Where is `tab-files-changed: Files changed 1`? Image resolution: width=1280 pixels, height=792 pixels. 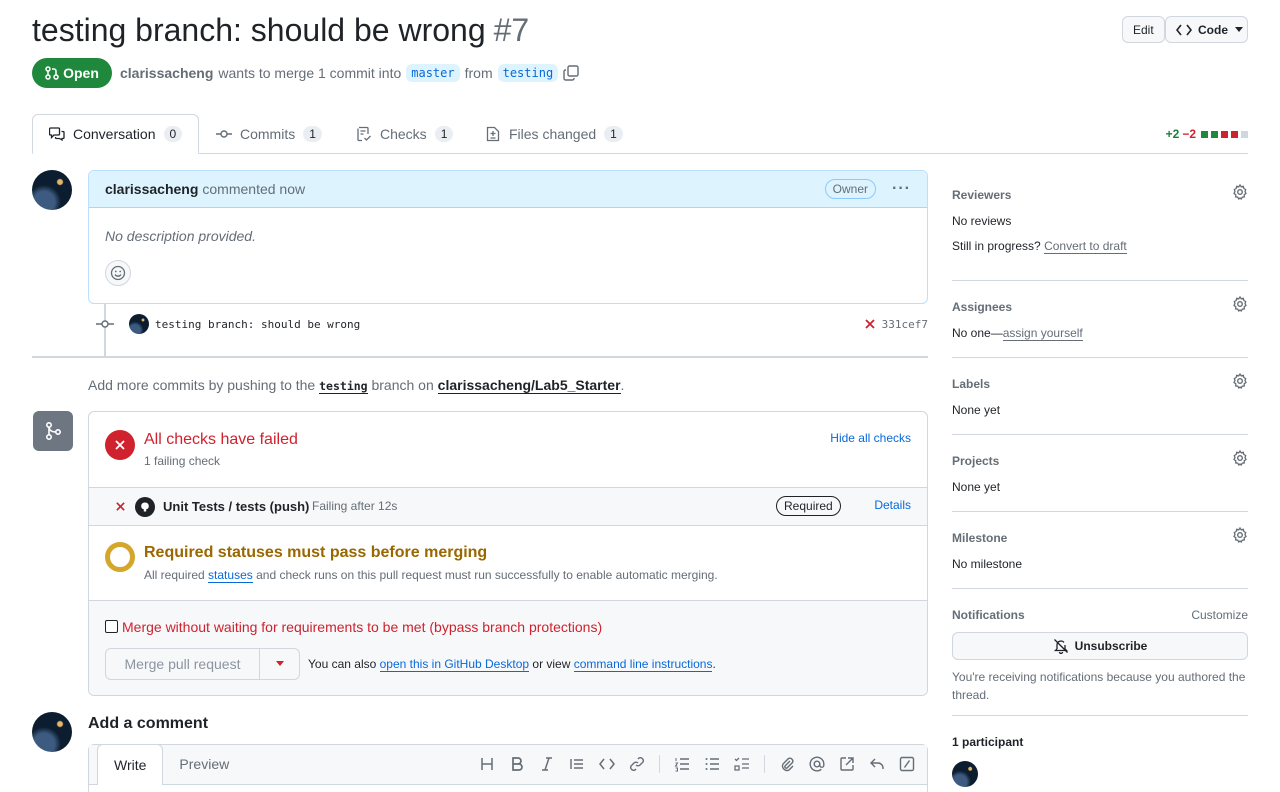 tab-files-changed: Files changed 1 is located at coordinates (554, 134).